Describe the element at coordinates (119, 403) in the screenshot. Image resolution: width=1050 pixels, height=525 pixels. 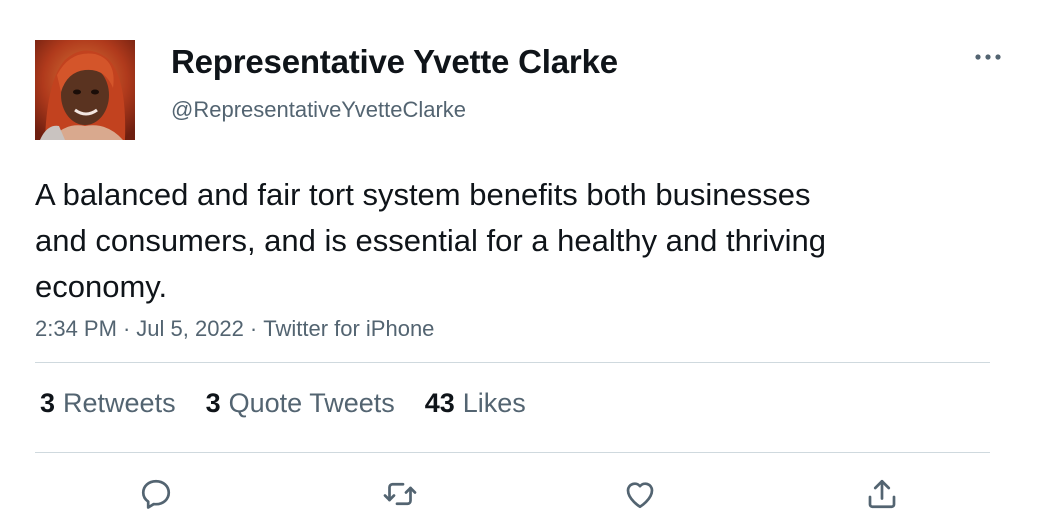
I see `retweets-label: Retweets` at that location.